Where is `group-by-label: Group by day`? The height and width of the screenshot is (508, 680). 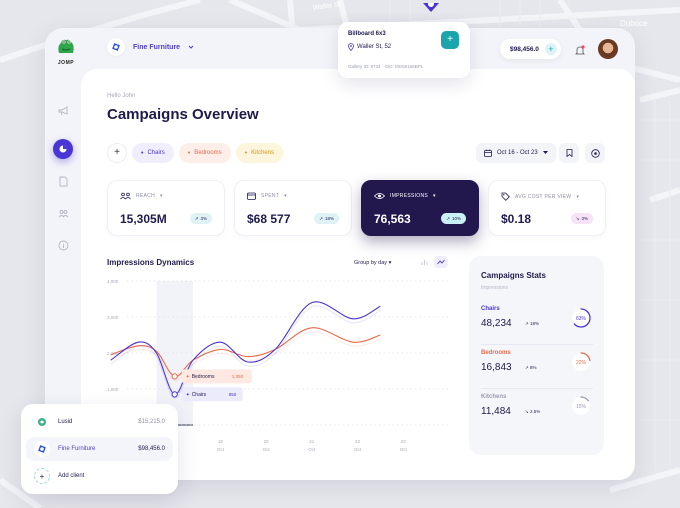
group-by-label: Group by day is located at coordinates (371, 263).